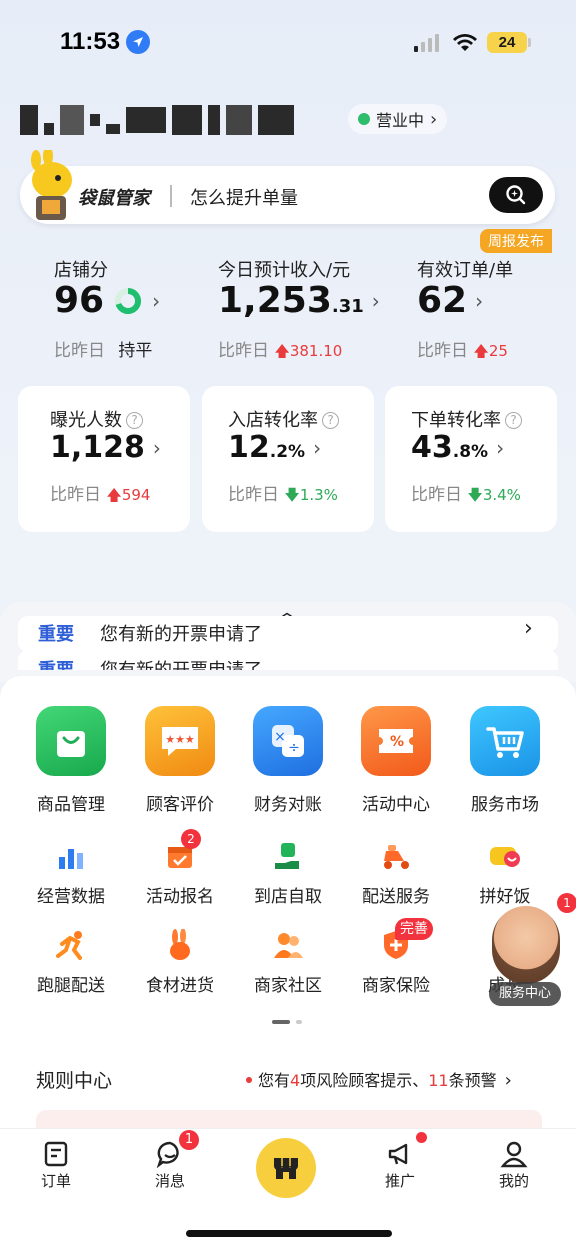 The height and width of the screenshot is (1249, 576). What do you see at coordinates (180, 961) in the screenshot?
I see `tile-ingredient-purchase: 食材进货` at bounding box center [180, 961].